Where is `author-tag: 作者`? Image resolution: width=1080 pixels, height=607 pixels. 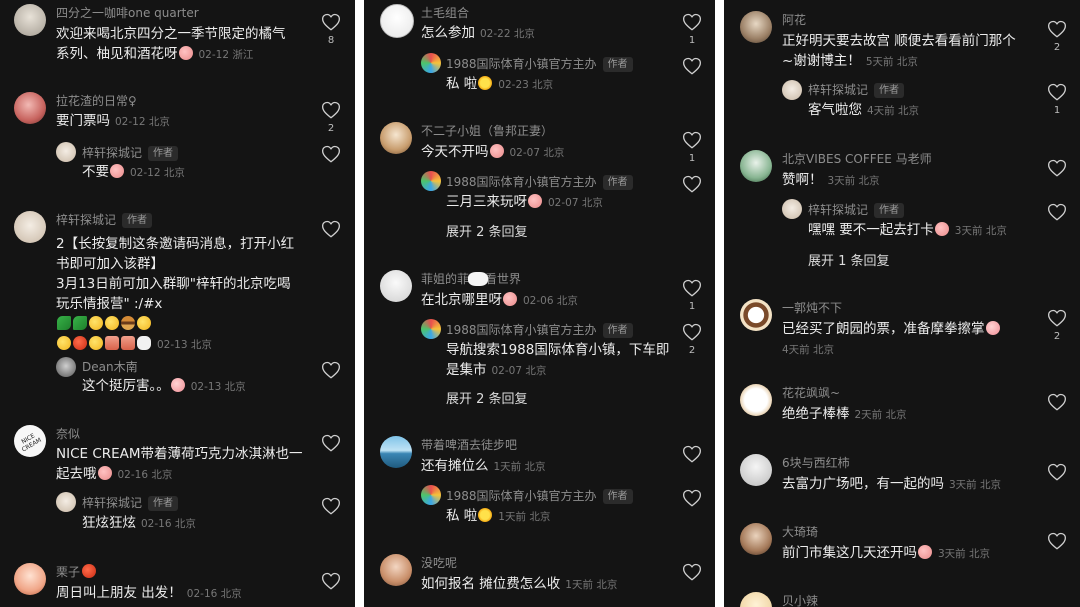 author-tag: 作者 is located at coordinates (137, 220).